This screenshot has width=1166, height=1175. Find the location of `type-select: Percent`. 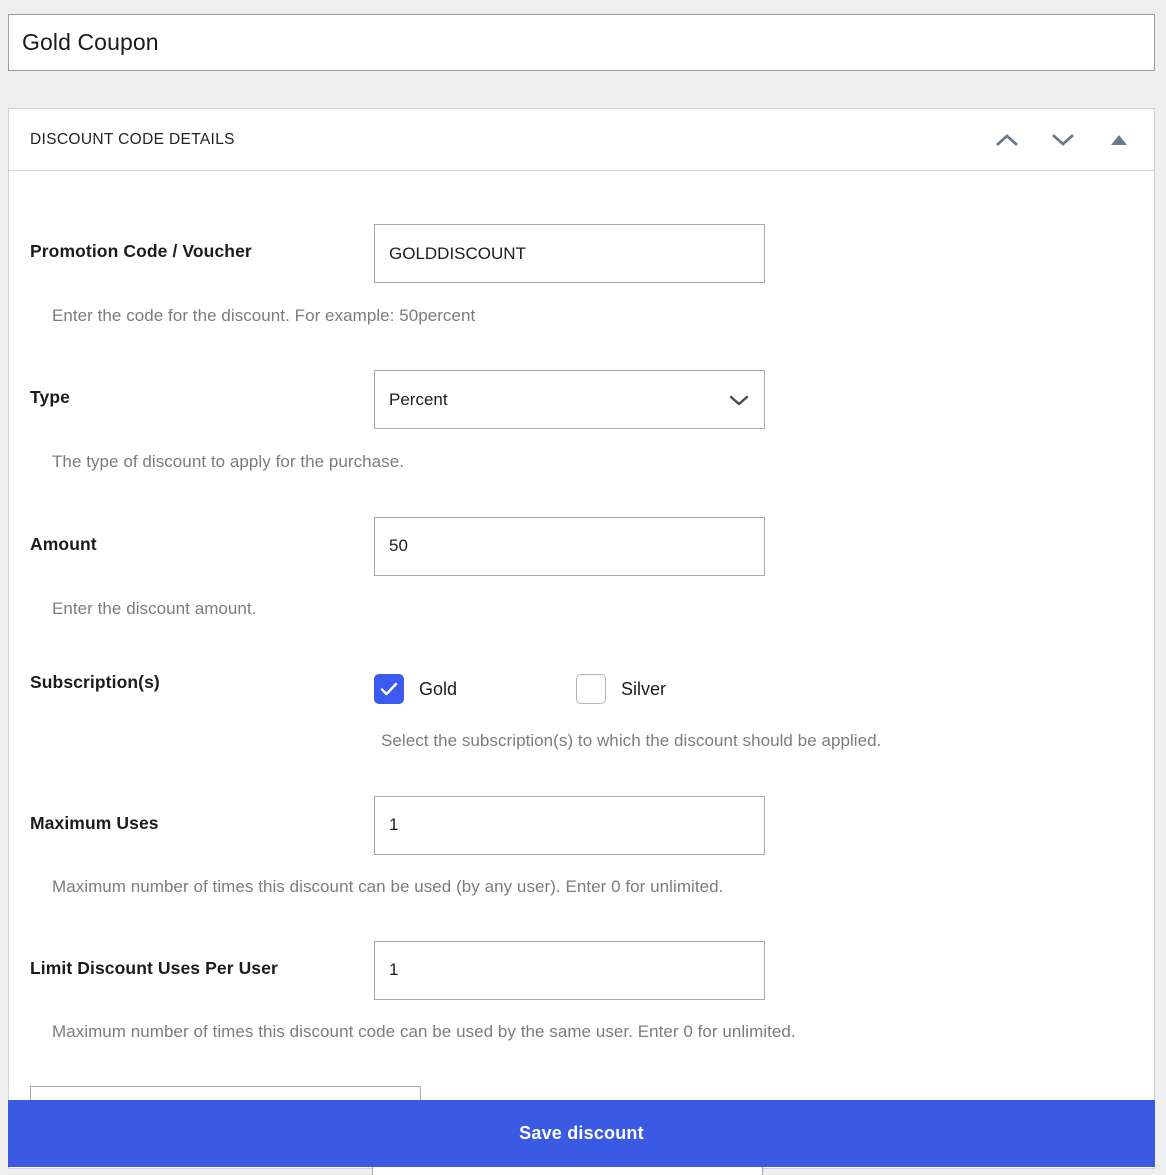

type-select: Percent is located at coordinates (569, 400).